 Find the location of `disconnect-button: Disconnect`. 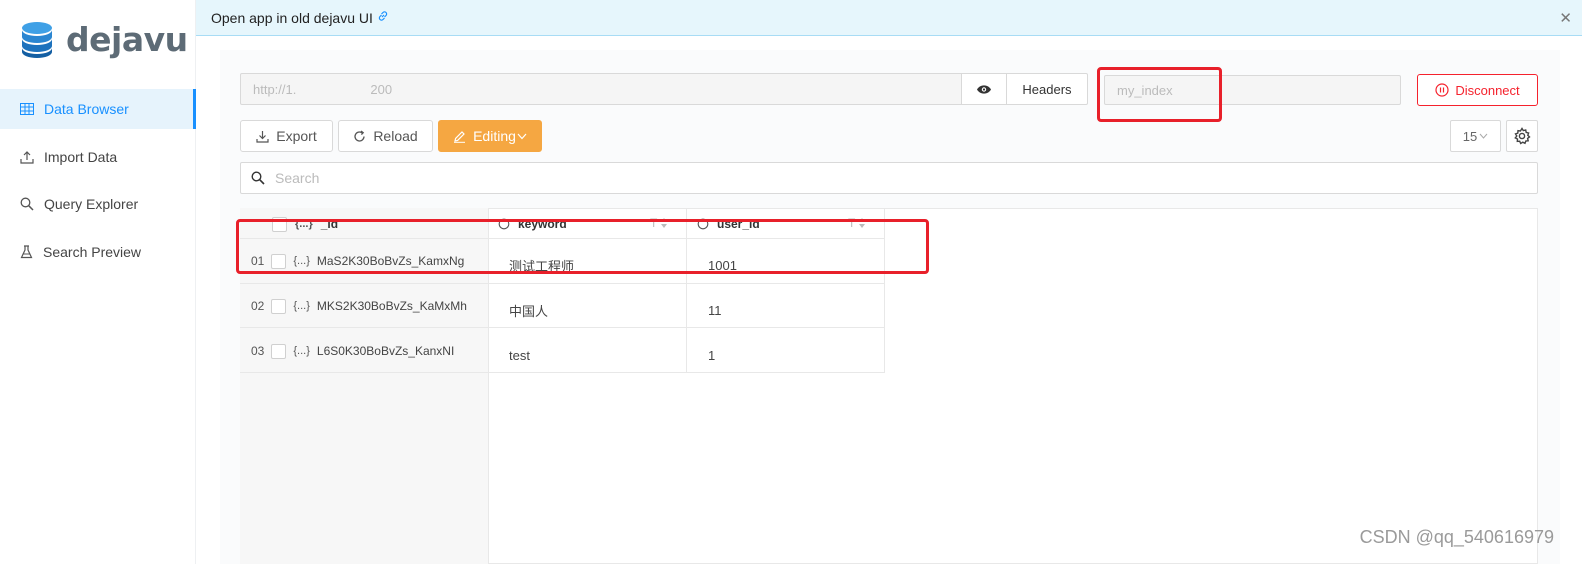

disconnect-button: Disconnect is located at coordinates (1477, 90).